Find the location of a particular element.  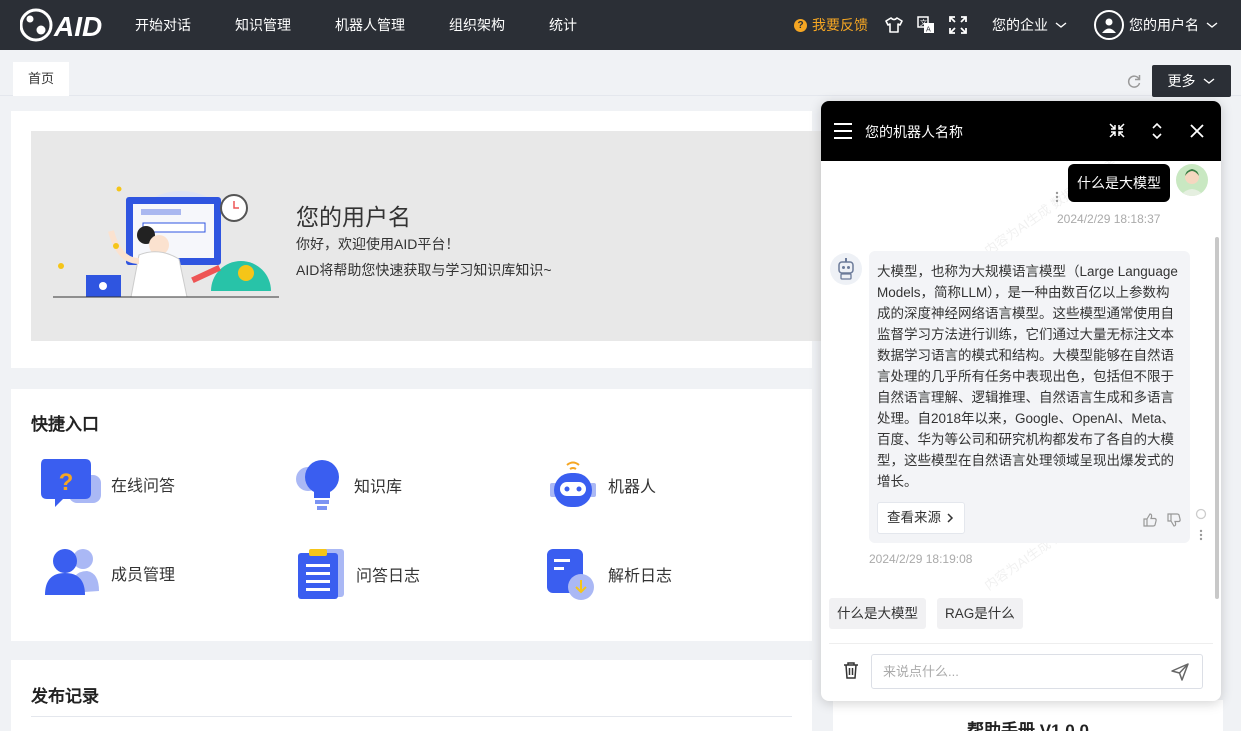

main-nav: 开始对话 知识管理 机器人管理 组织架构 统计 is located at coordinates (355, 25).